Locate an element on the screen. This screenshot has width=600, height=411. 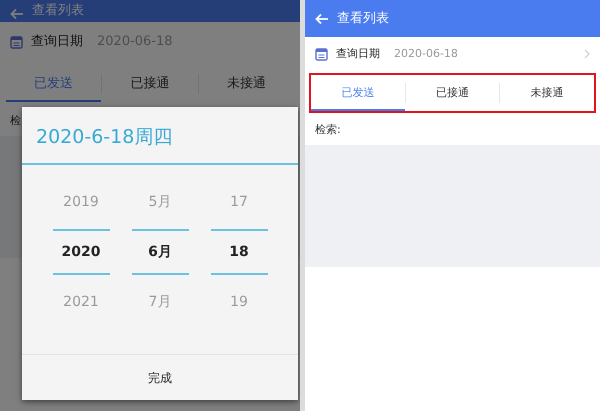
picker-option: 2019 is located at coordinates (81, 202).